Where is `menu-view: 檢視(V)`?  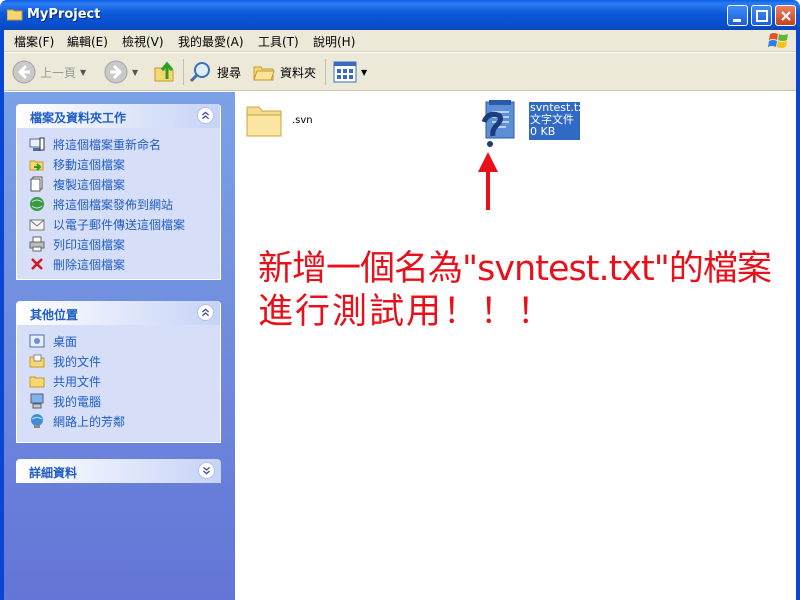 menu-view: 檢視(V) is located at coordinates (143, 41).